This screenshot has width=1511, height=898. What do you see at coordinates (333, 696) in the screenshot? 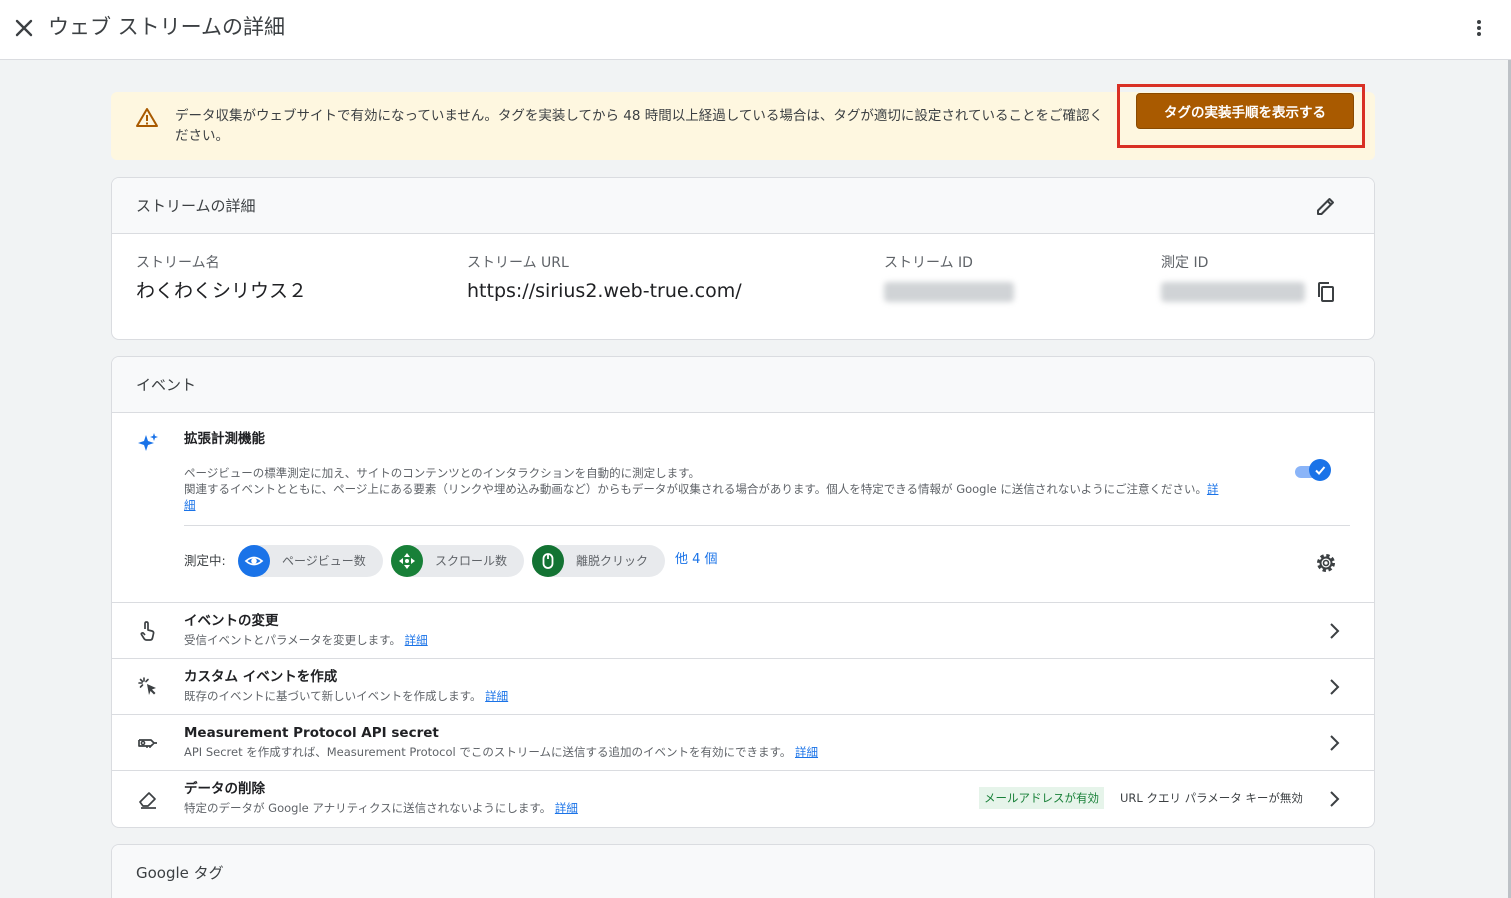
I see `row-desc-text: 既存のイベントに基づいて新しいイベントを作成します。` at bounding box center [333, 696].